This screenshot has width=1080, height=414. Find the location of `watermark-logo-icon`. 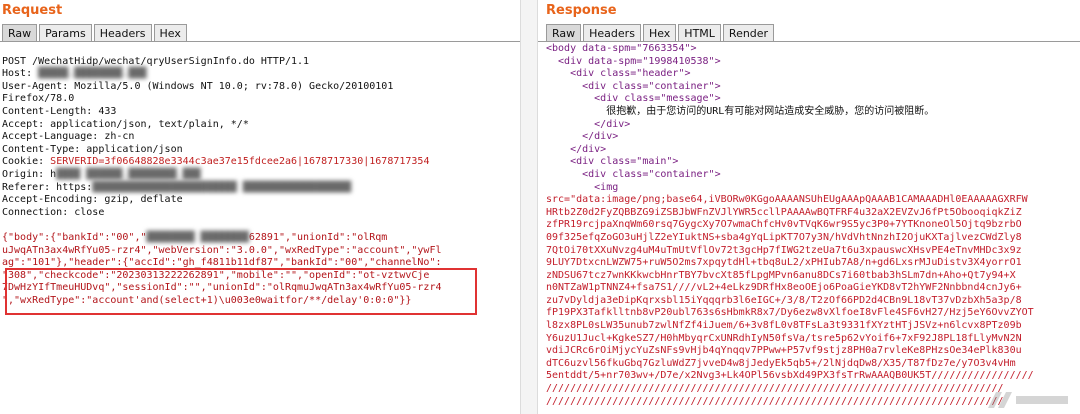

watermark-logo-icon is located at coordinates (1028, 400).